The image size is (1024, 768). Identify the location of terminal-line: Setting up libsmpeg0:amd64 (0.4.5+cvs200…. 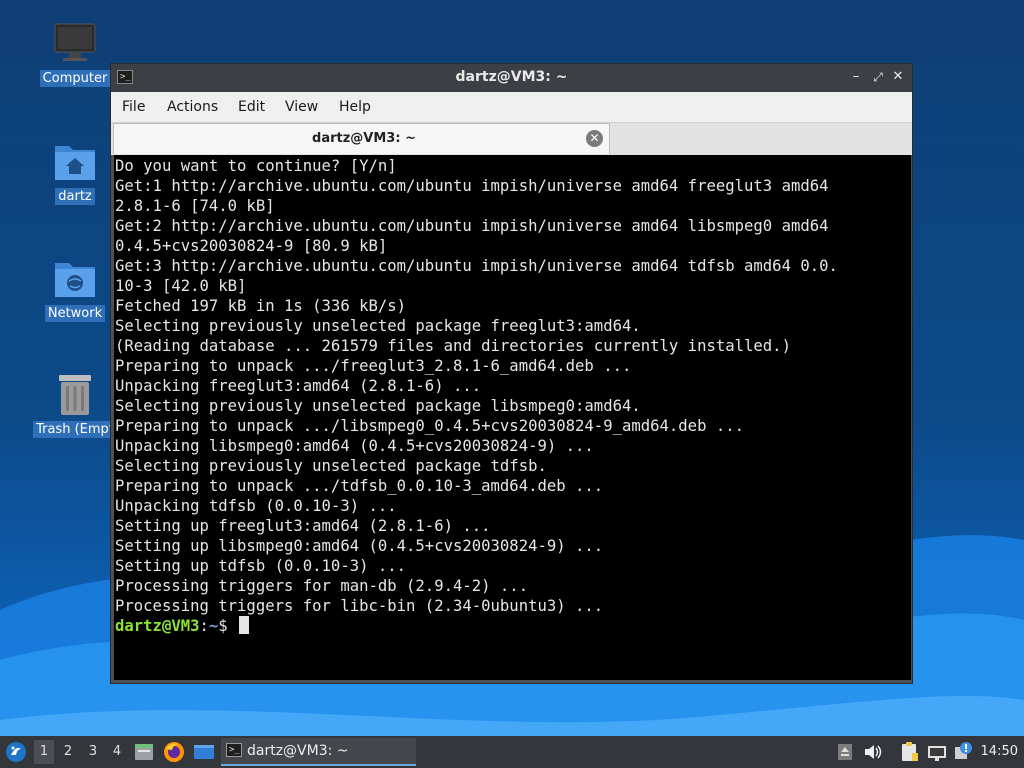
(359, 546).